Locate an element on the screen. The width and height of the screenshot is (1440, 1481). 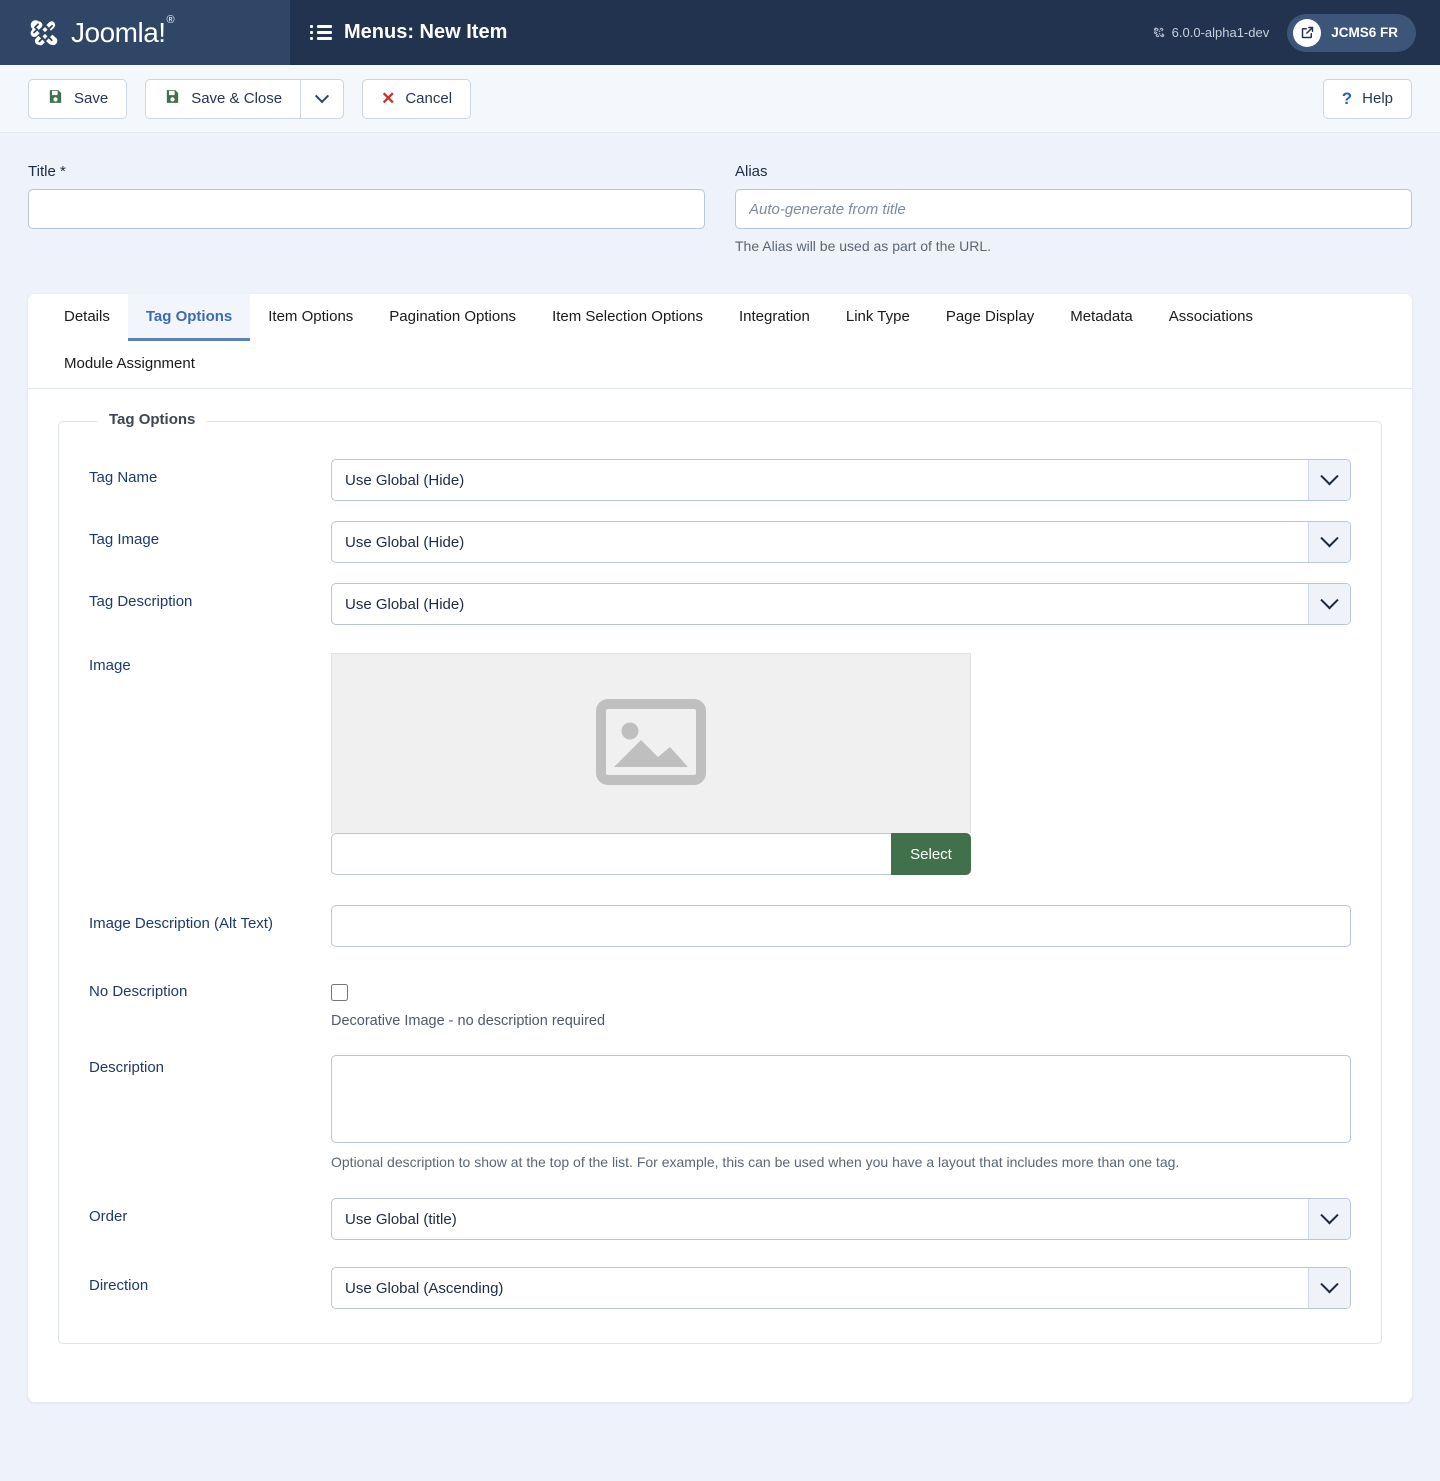
tab-metadata: Metadata is located at coordinates (1101, 317).